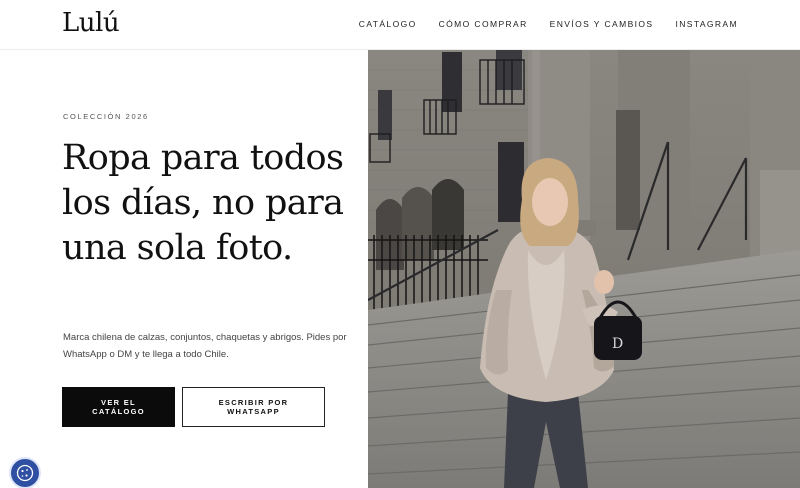  I want to click on brand-logo: Lulú, so click(91, 23).